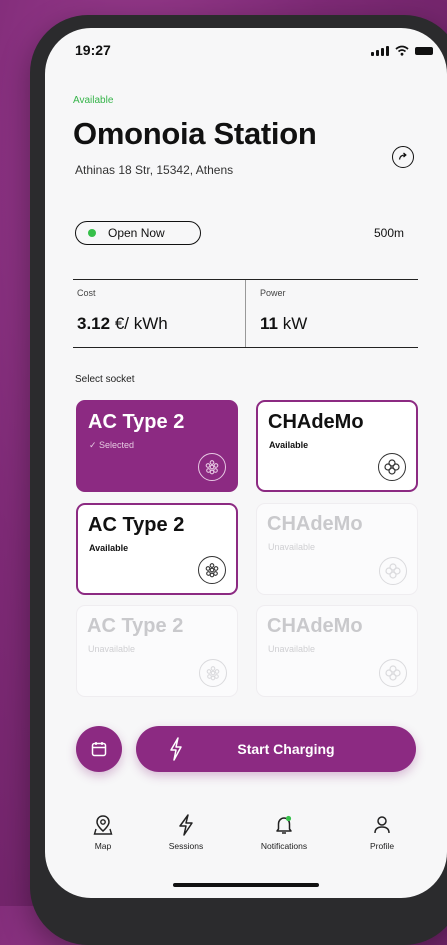  I want to click on start-charging-label: Start Charging, so click(286, 749).